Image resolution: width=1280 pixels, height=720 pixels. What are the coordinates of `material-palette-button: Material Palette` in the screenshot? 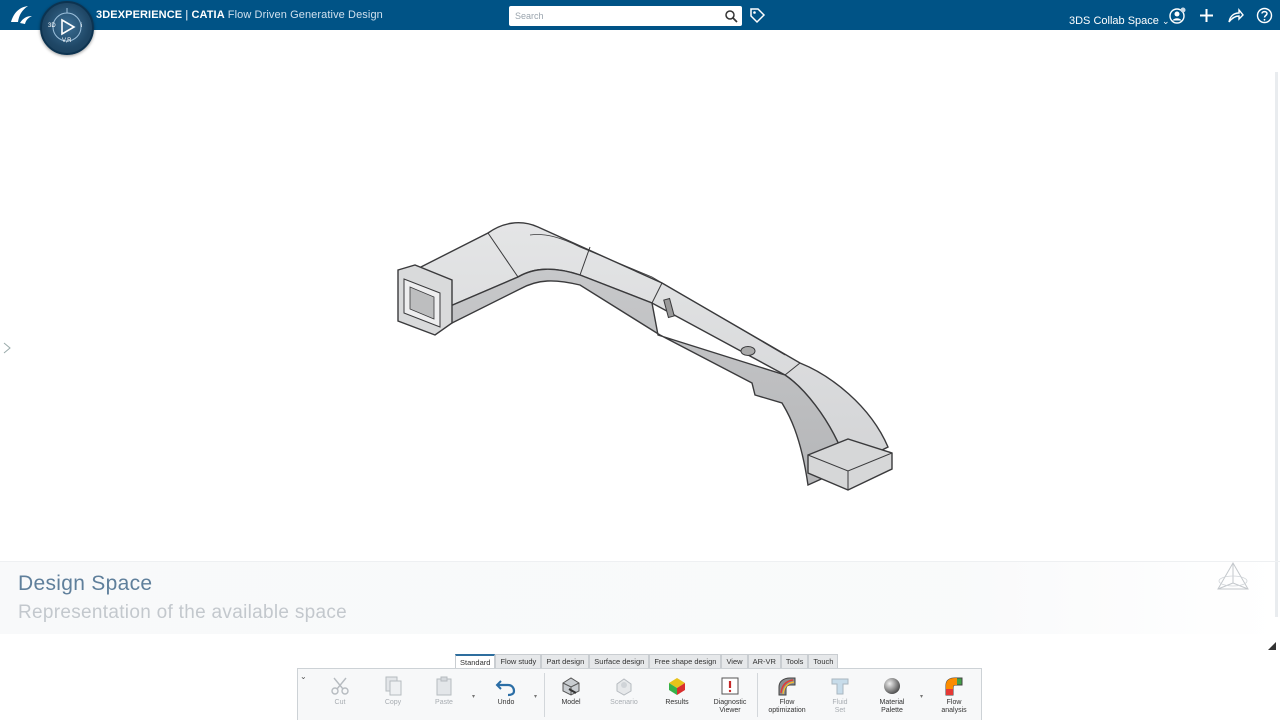 It's located at (892, 695).